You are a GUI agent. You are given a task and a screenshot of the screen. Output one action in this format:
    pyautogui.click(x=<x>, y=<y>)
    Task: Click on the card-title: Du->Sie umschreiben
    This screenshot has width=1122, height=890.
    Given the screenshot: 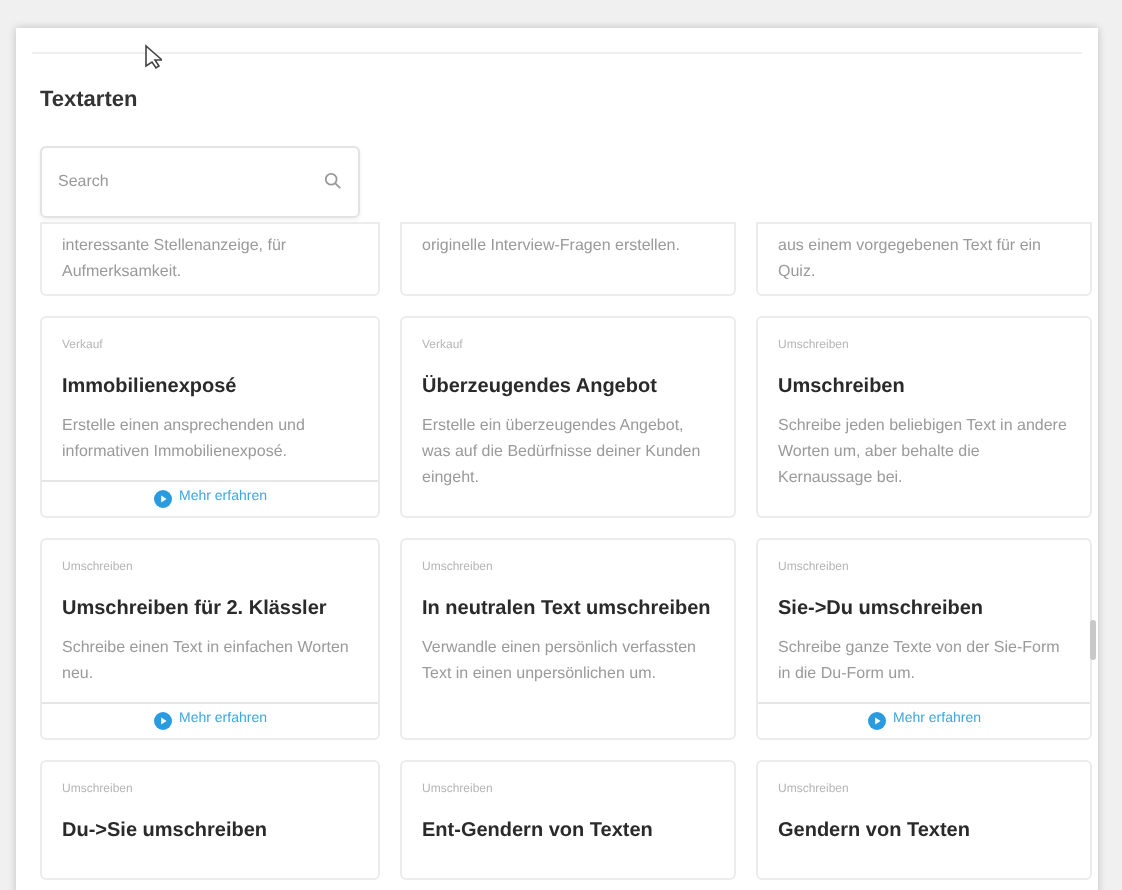 What is the action you would take?
    pyautogui.click(x=166, y=831)
    